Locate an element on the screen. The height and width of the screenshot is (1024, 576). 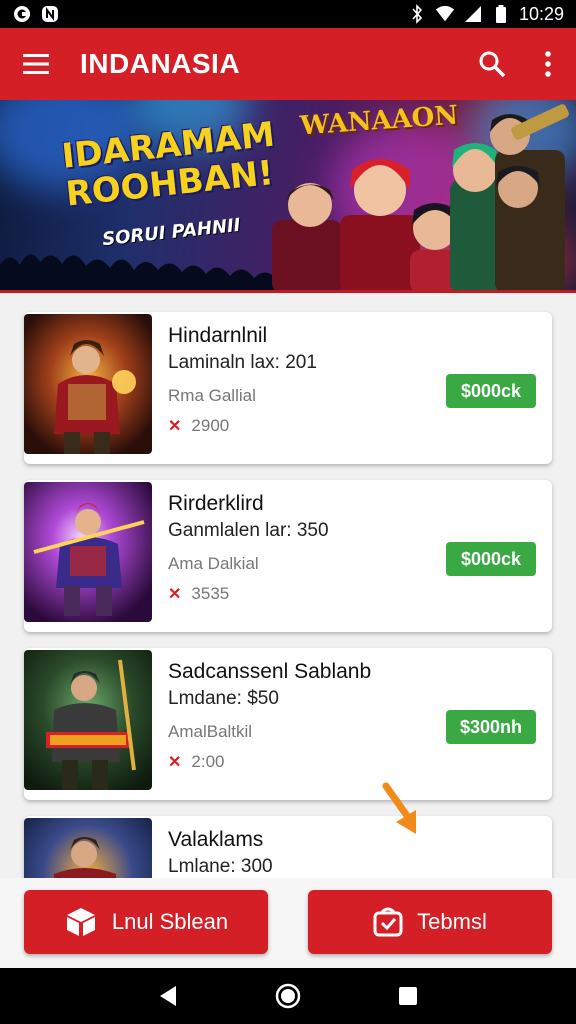
status-bar: 10:29 is located at coordinates (288, 14).